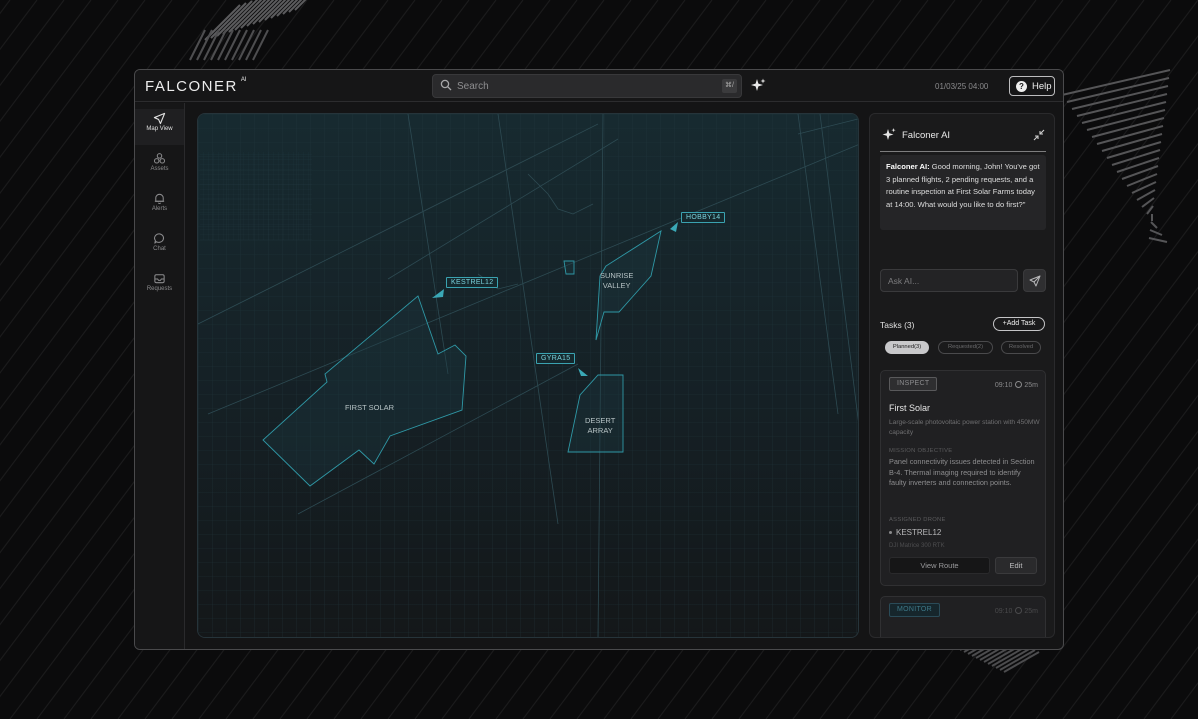 Image resolution: width=1198 pixels, height=719 pixels. I want to click on task-card: MONITOR 09:10 25m, so click(963, 616).